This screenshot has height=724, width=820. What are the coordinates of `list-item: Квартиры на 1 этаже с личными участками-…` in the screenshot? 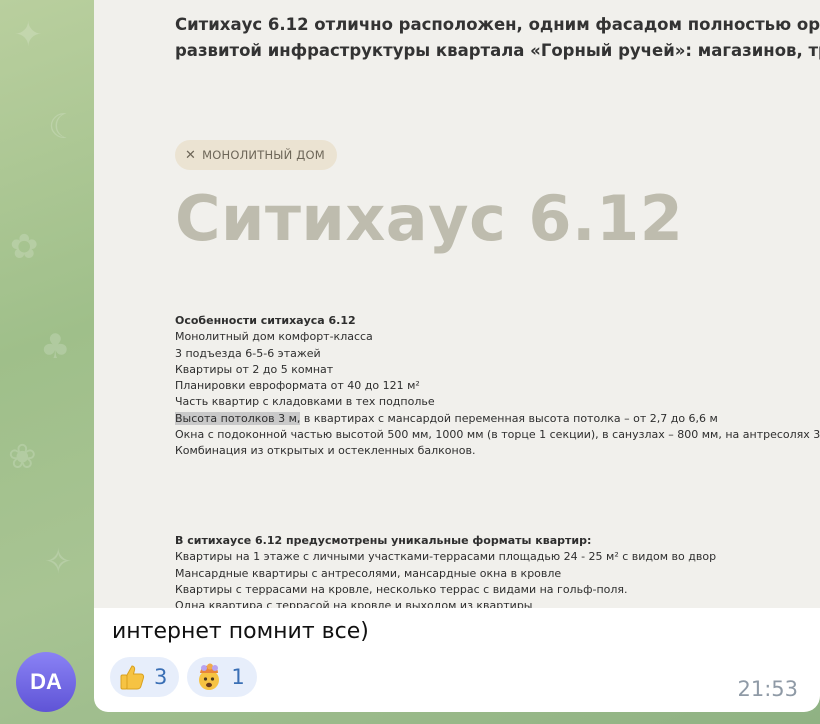 It's located at (446, 557).